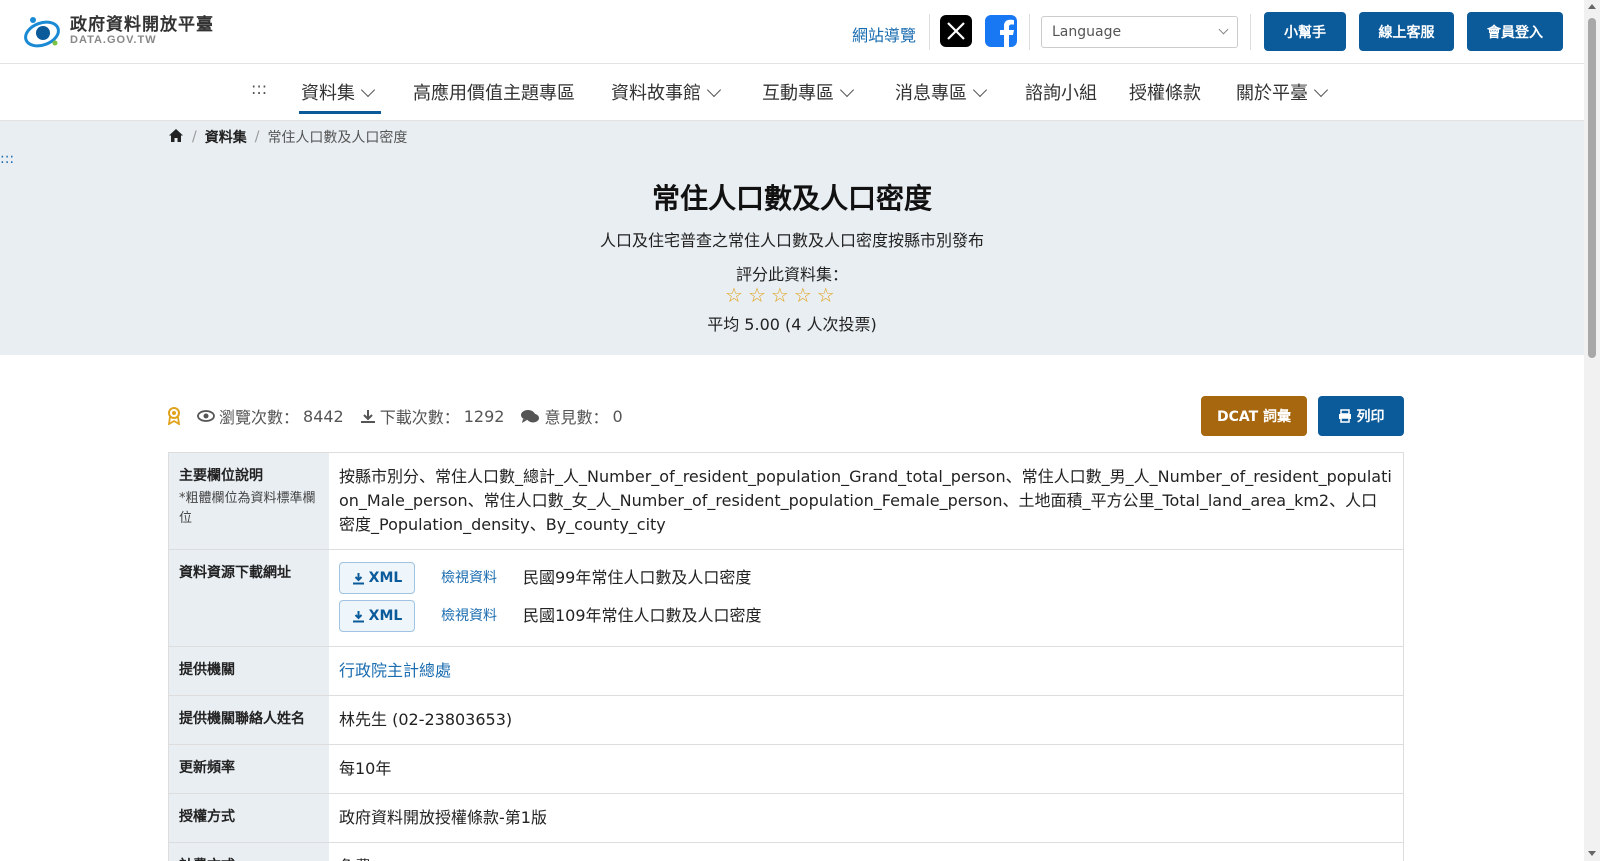 The height and width of the screenshot is (861, 1600). Describe the element at coordinates (365, 768) in the screenshot. I see `frequency-value: 每10年` at that location.